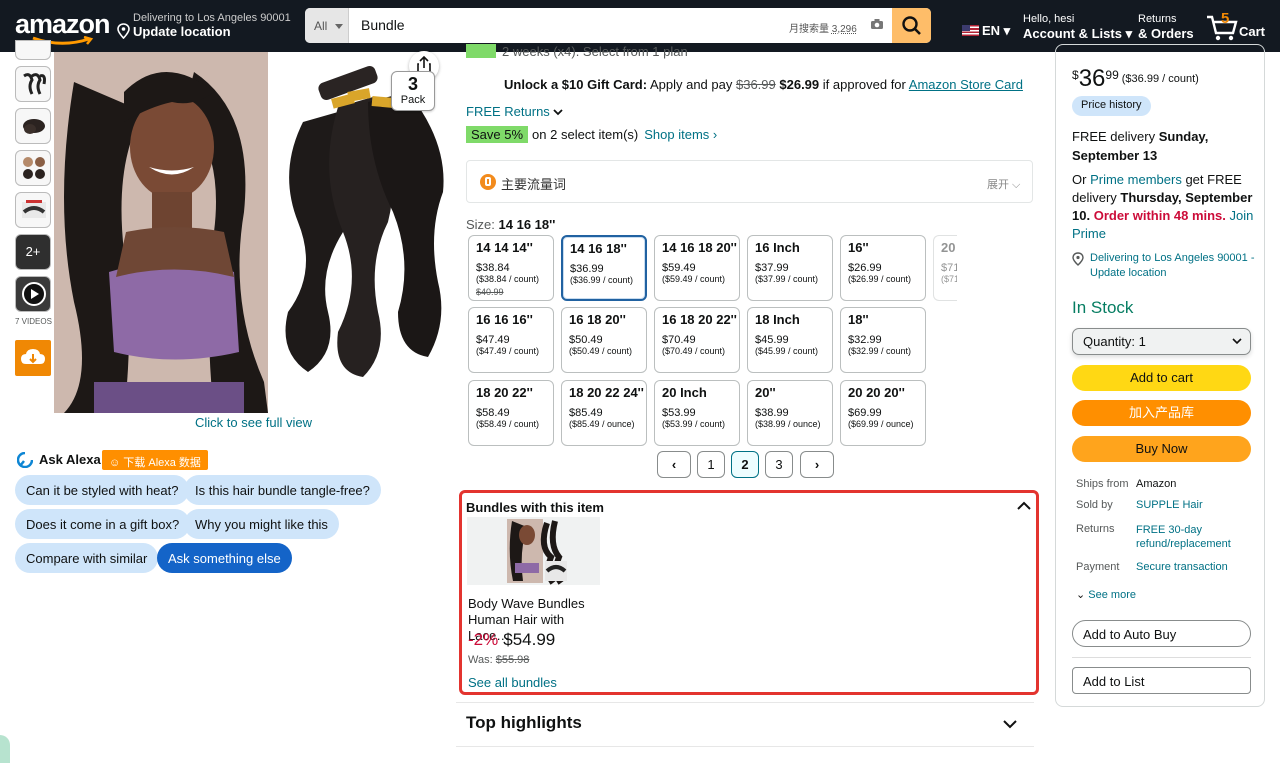 The width and height of the screenshot is (1280, 763). What do you see at coordinates (697, 340) in the screenshot?
I see `size-option: 16 18 20 22'' $70.49 ($70.49 / count)` at bounding box center [697, 340].